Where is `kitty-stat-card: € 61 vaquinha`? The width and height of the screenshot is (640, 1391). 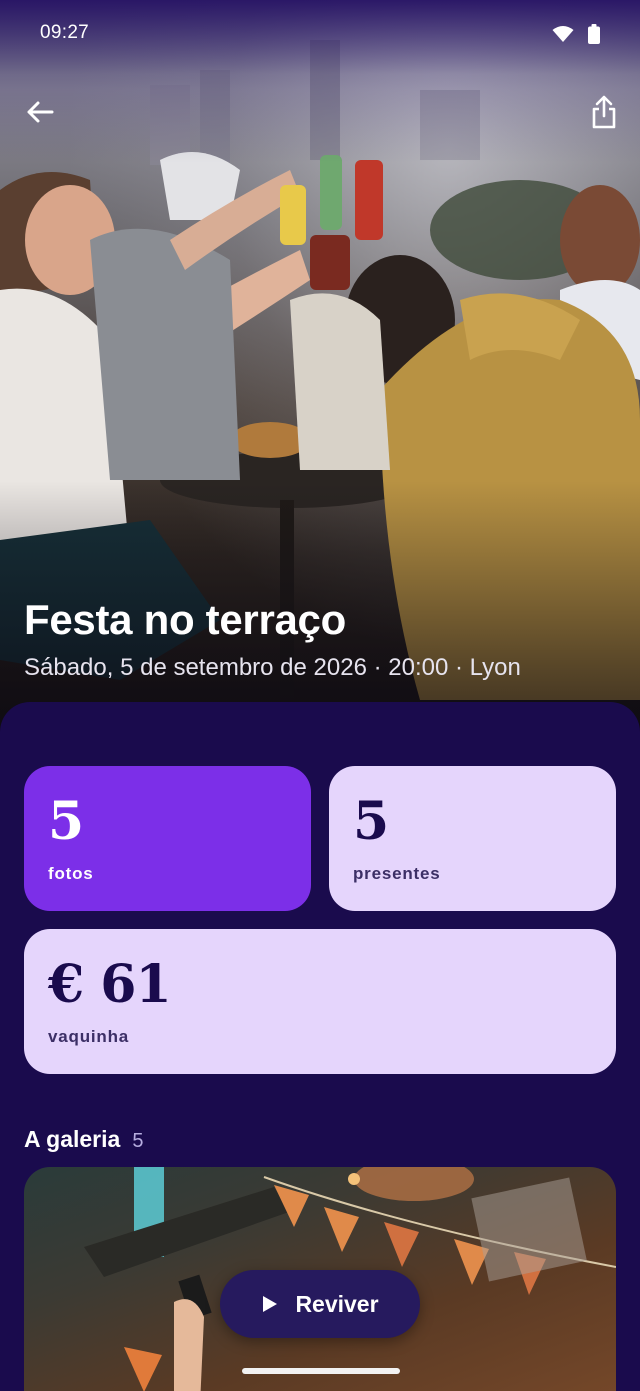 kitty-stat-card: € 61 vaquinha is located at coordinates (320, 1001).